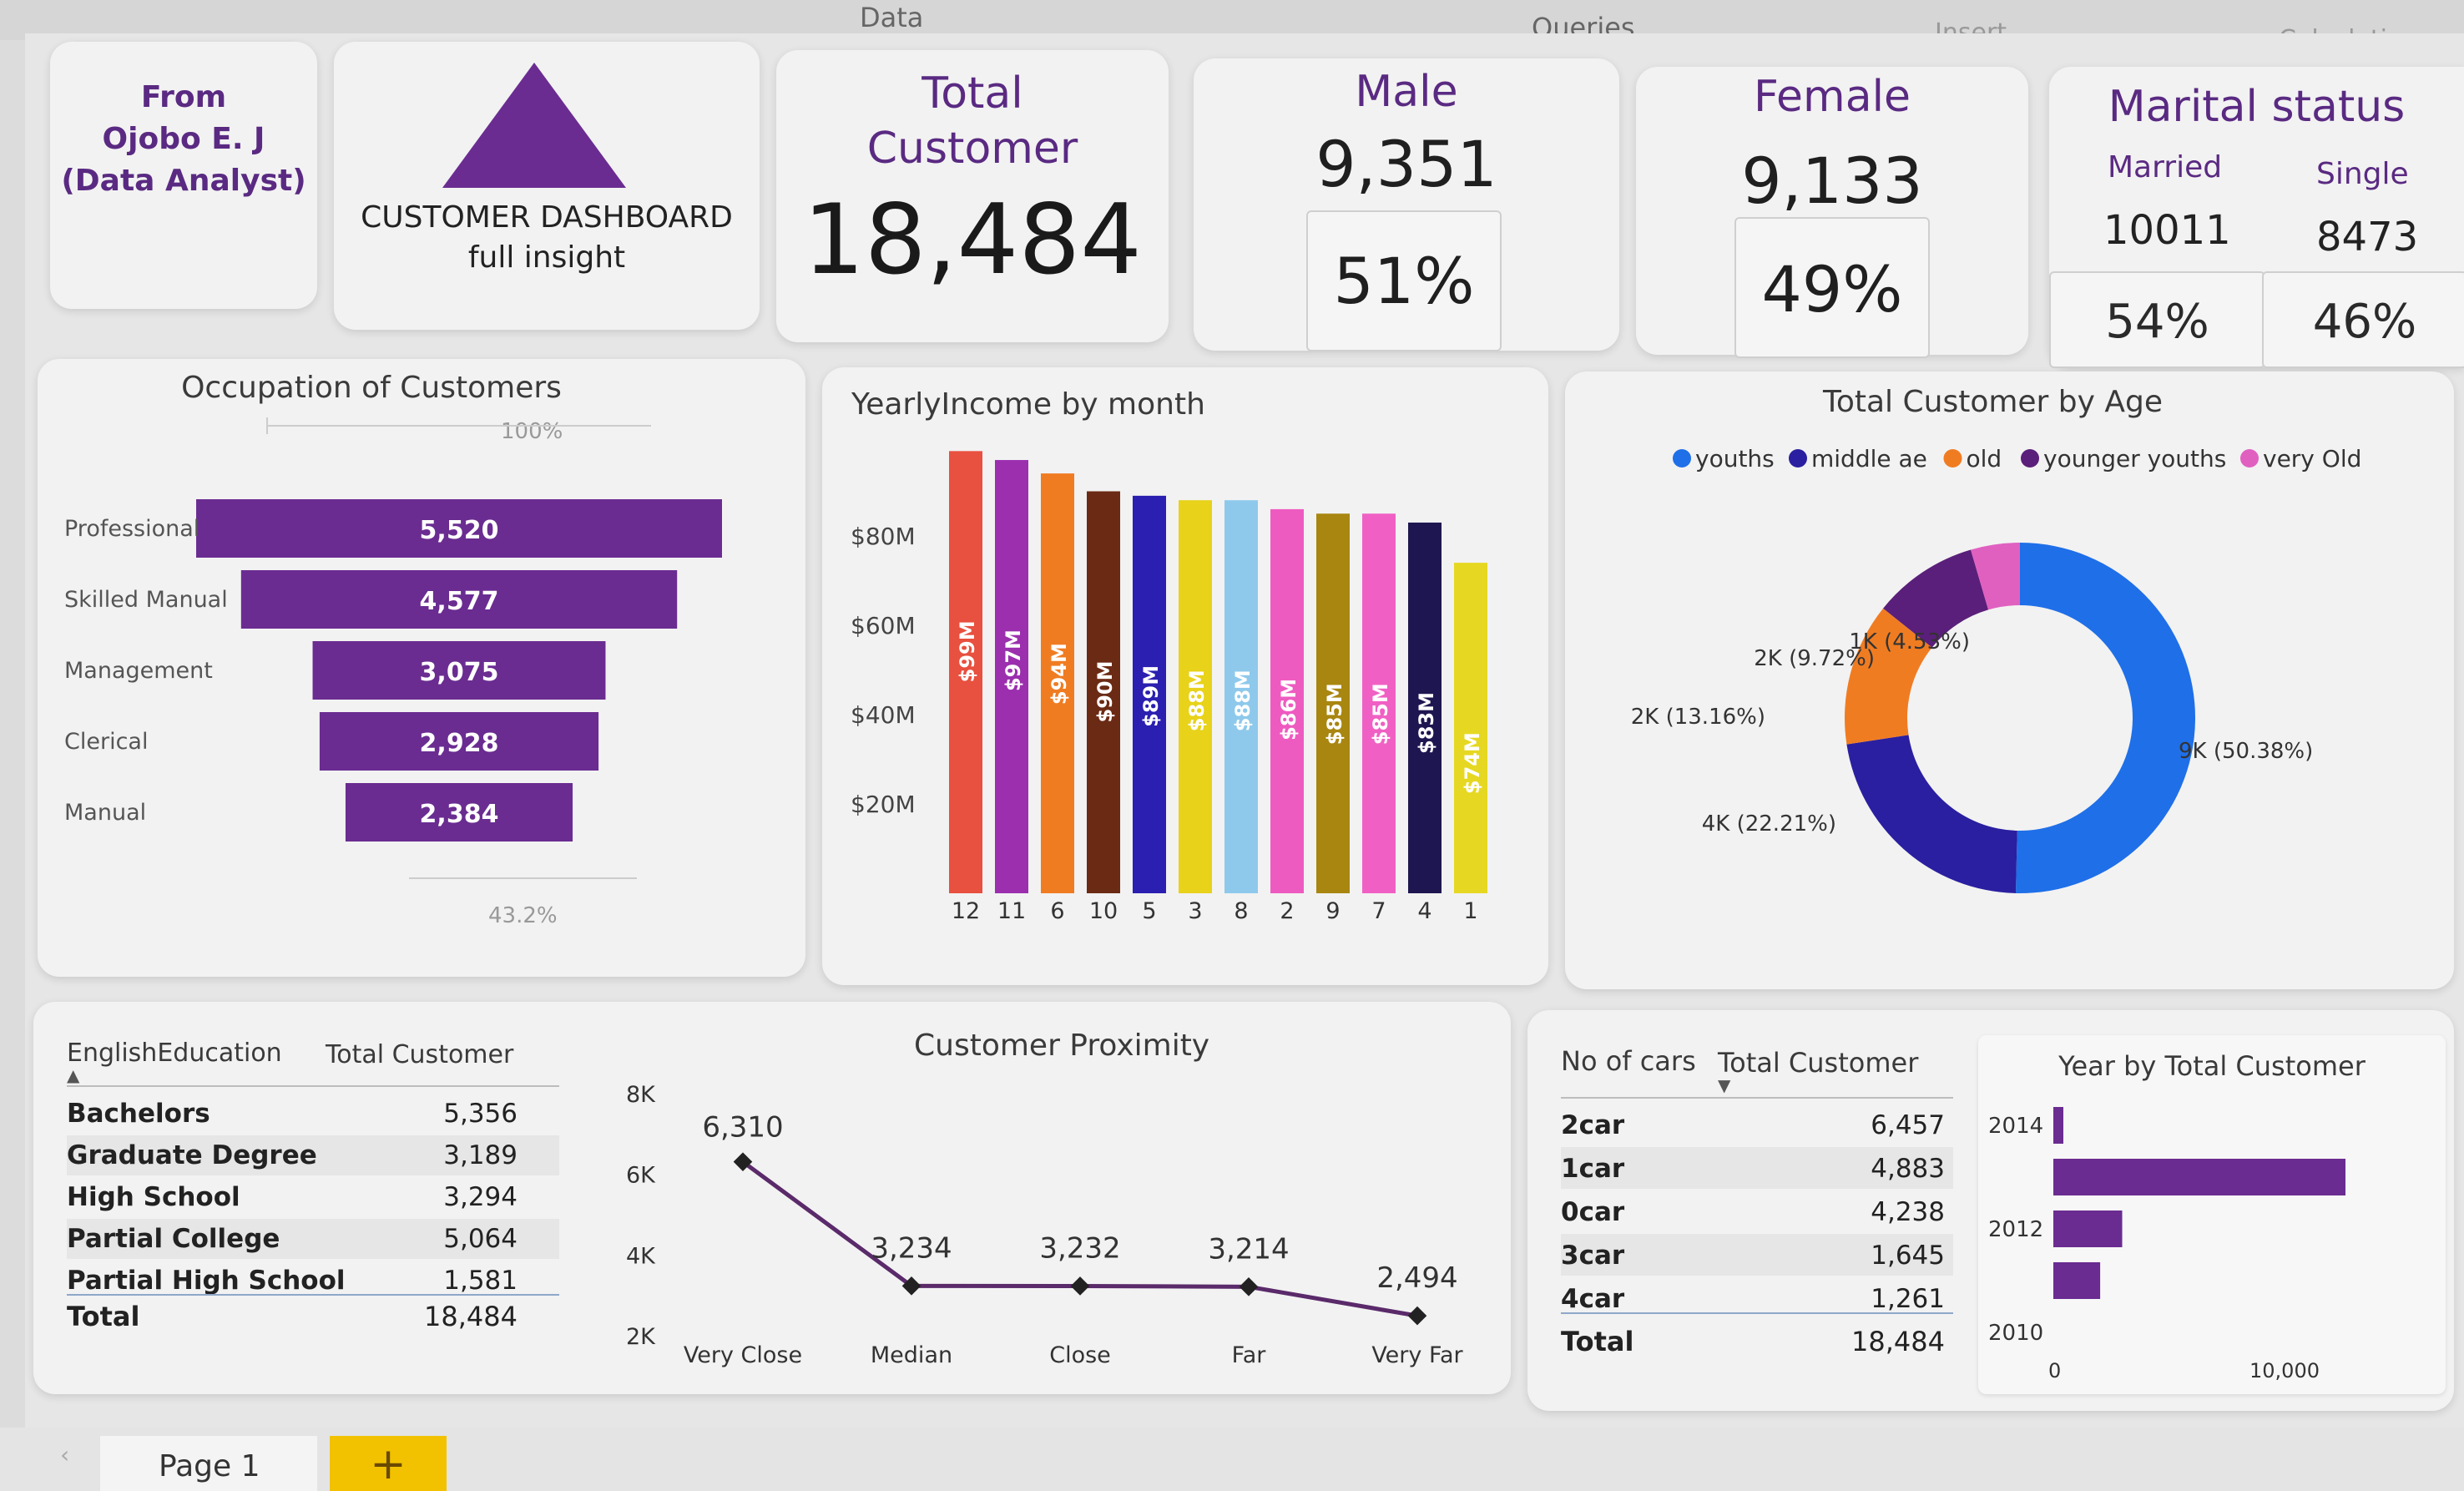 This screenshot has height=1491, width=2464. I want to click on table-row: 1car 4,883, so click(1757, 1168).